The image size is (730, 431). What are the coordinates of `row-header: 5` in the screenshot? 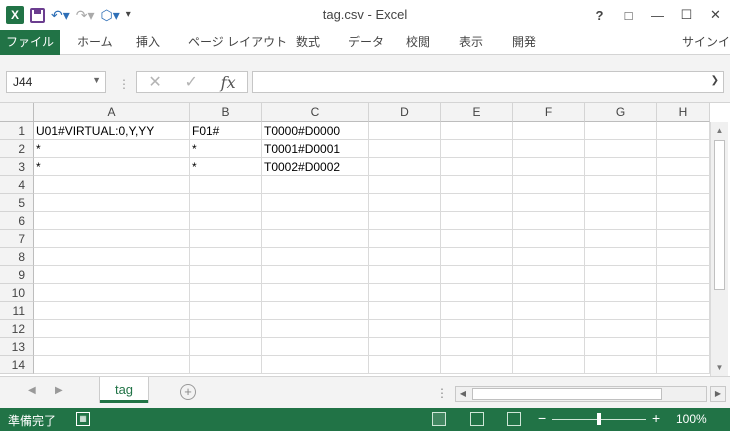 It's located at (17, 203).